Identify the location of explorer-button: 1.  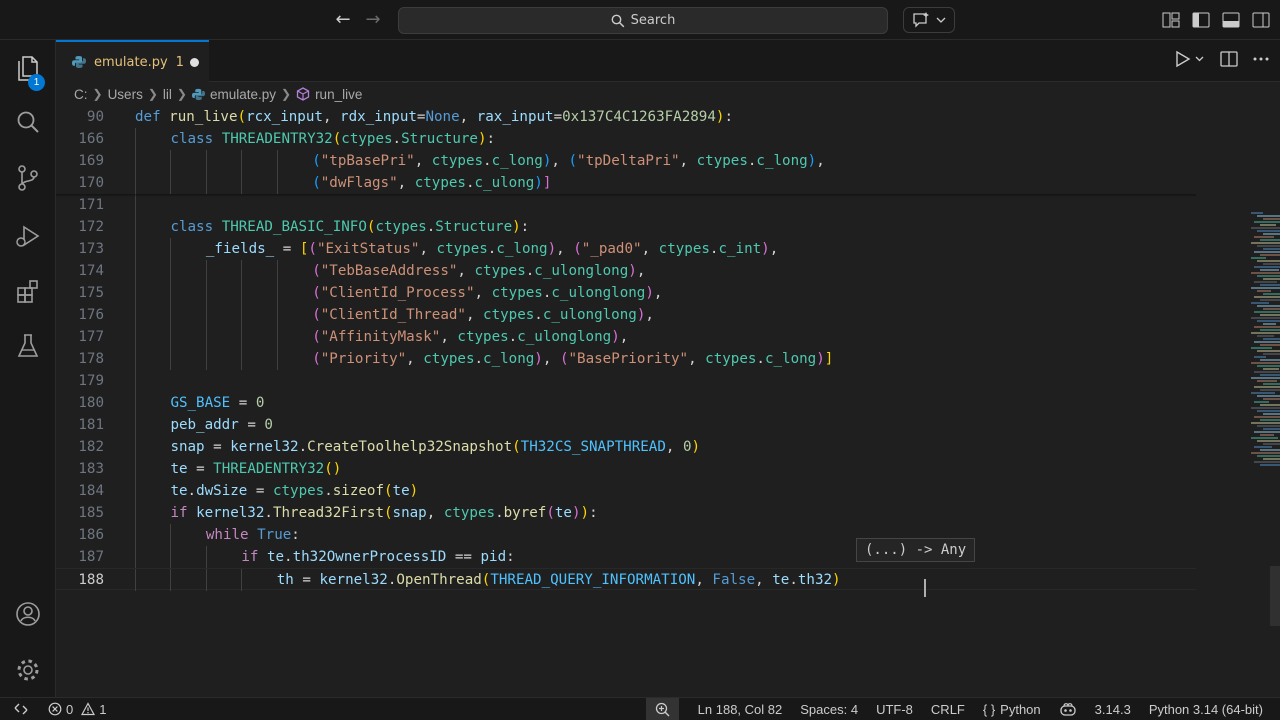
(28, 68).